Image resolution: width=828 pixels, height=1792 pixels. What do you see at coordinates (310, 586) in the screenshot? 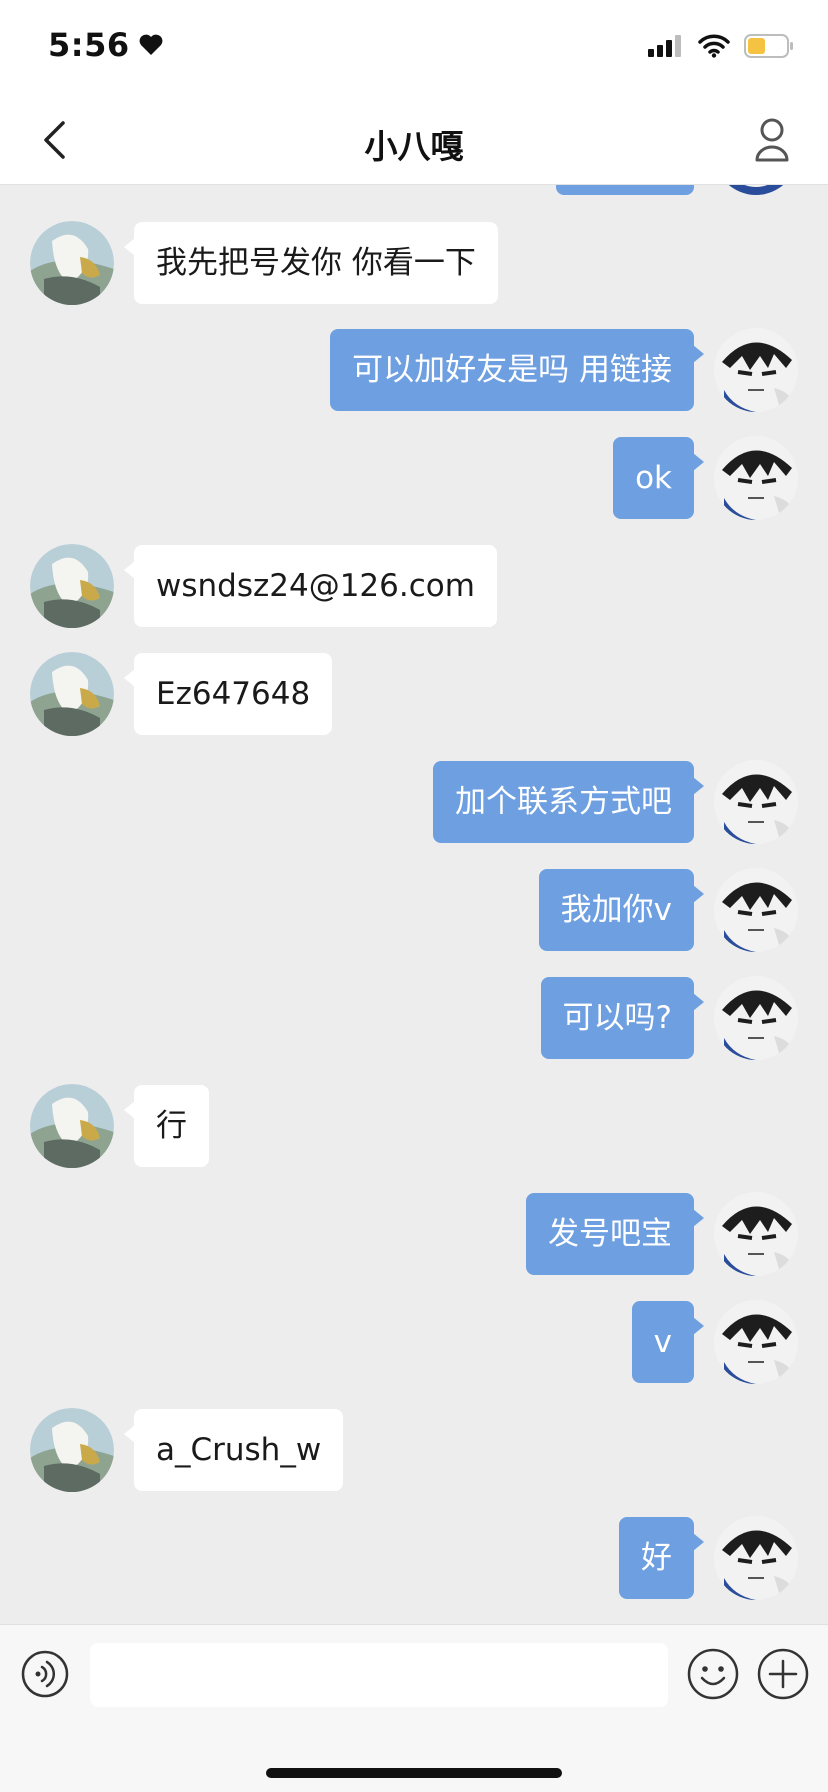
I see `message-bubble: wsndsz24@126.com` at bounding box center [310, 586].